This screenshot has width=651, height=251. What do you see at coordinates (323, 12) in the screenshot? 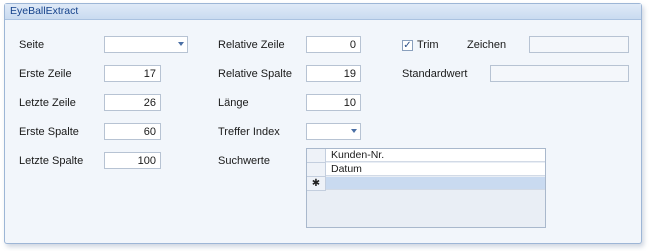
I see `title-bar: EyeBallExtract` at bounding box center [323, 12].